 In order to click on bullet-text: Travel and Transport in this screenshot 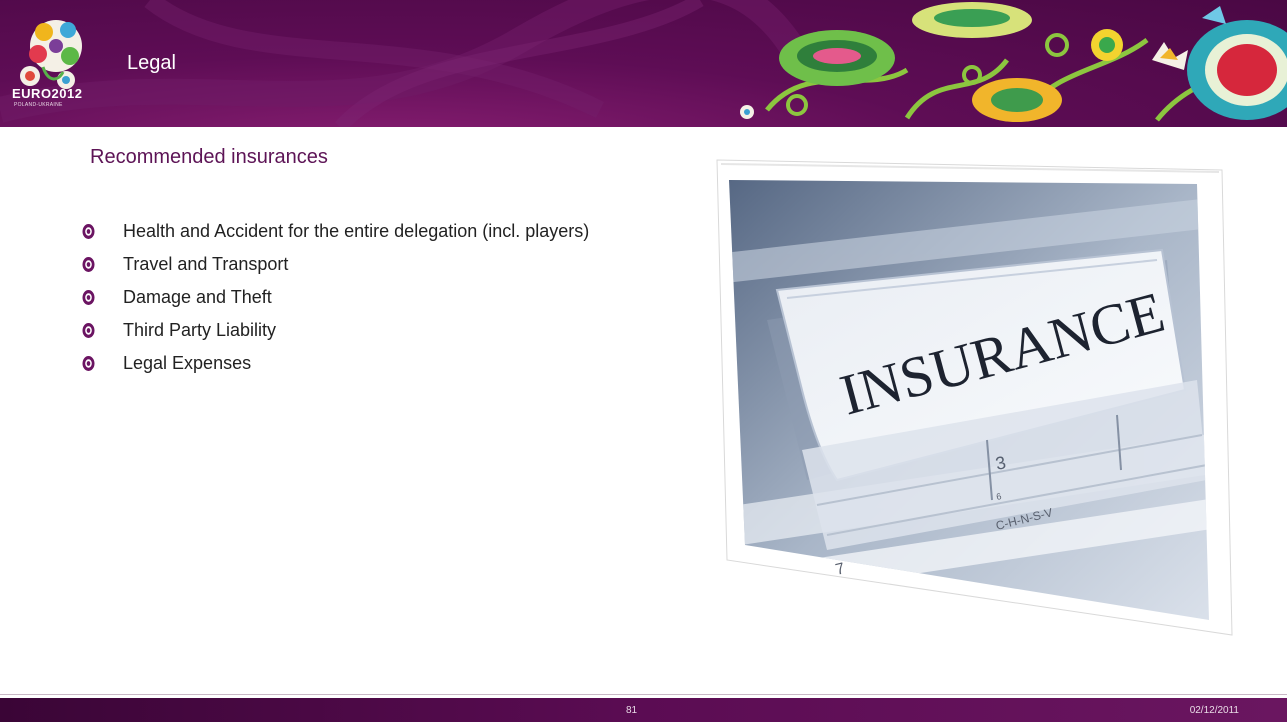, I will do `click(206, 264)`.